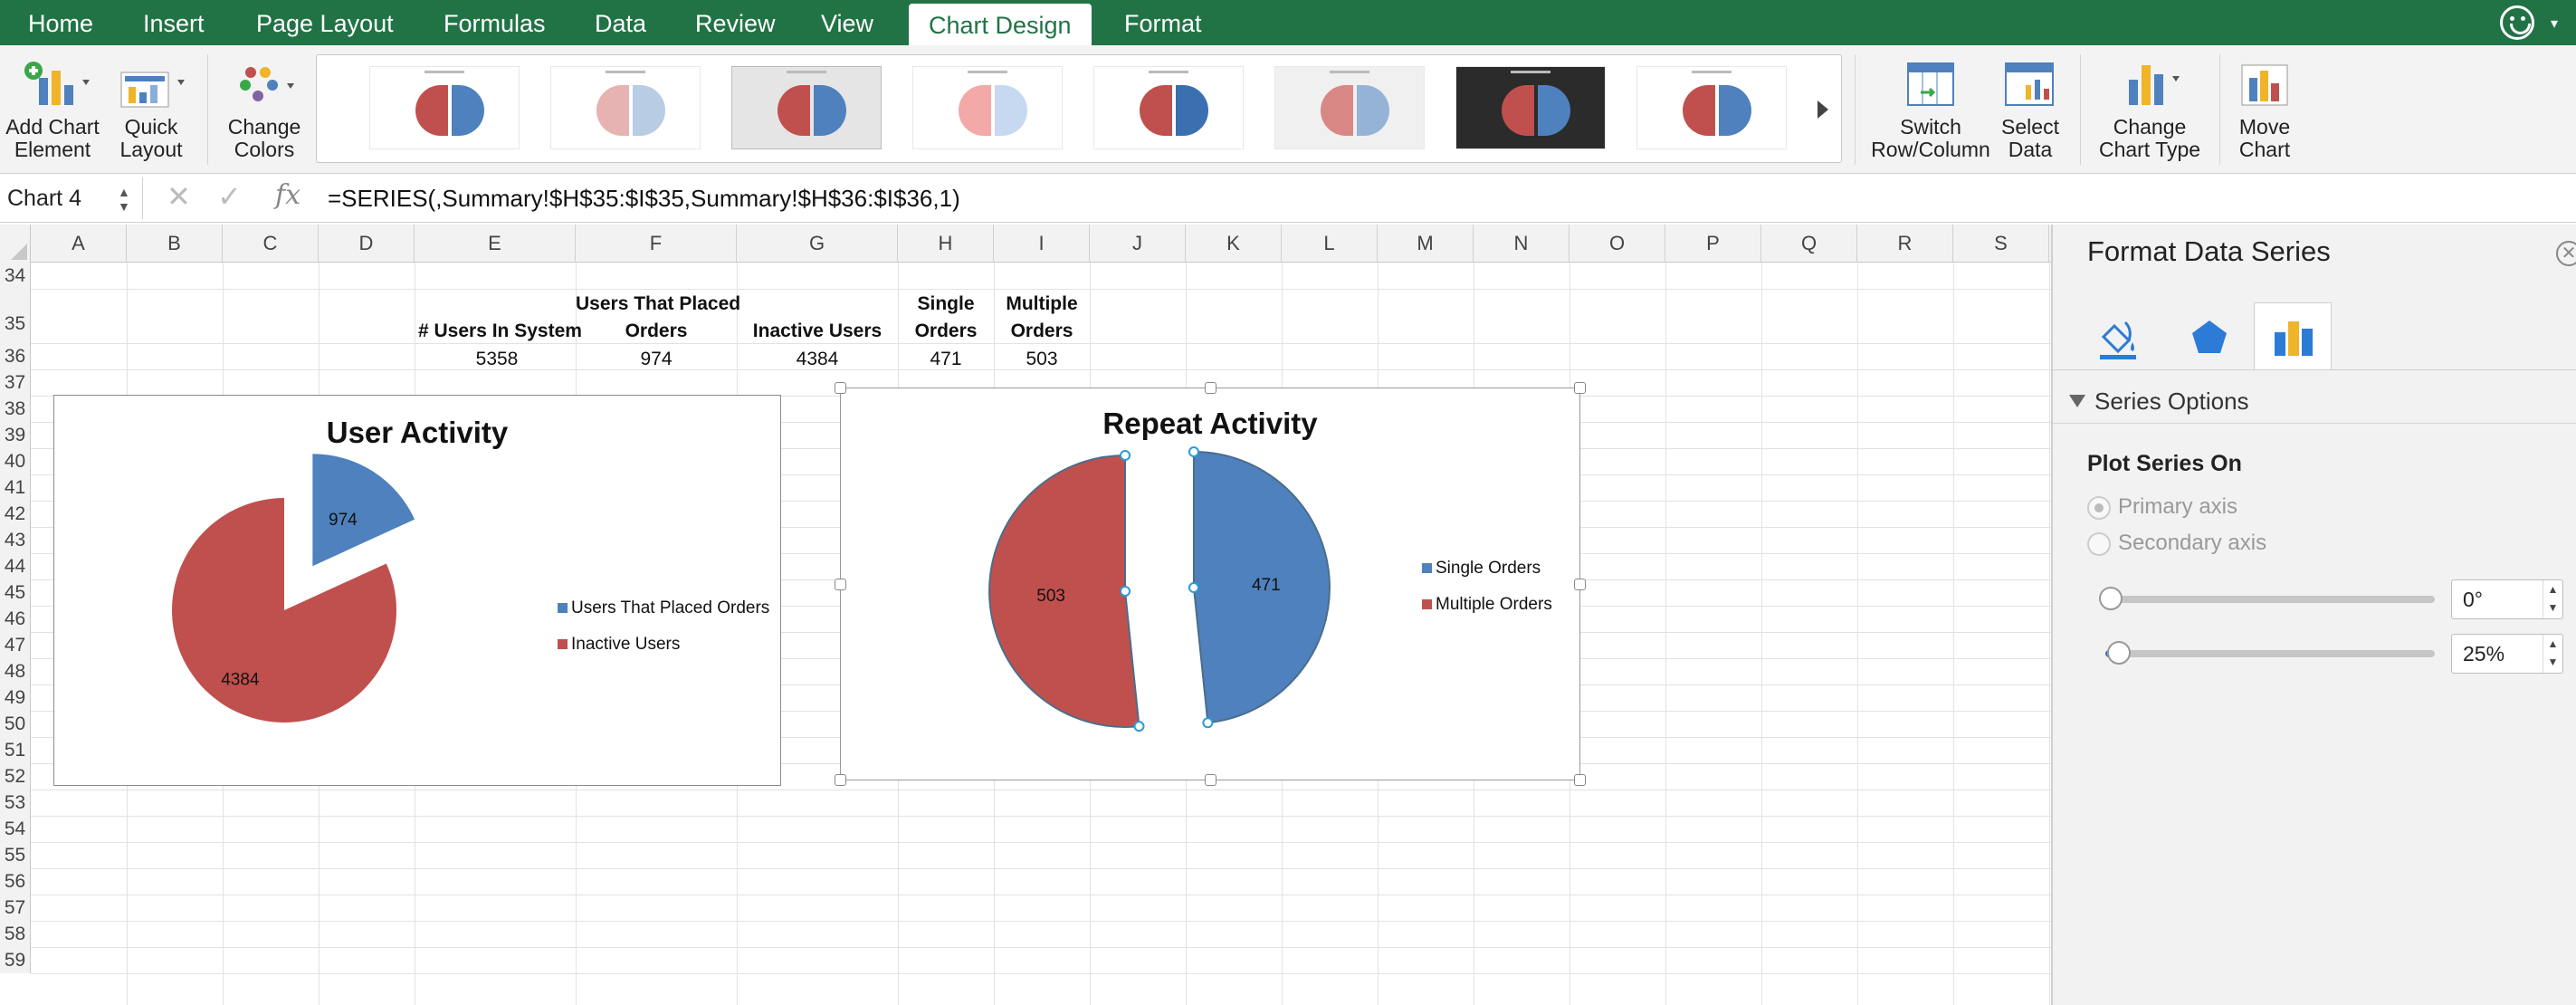 This screenshot has height=1005, width=2576. What do you see at coordinates (2176, 543) in the screenshot?
I see `secondary-axis-radio: Secondary axis` at bounding box center [2176, 543].